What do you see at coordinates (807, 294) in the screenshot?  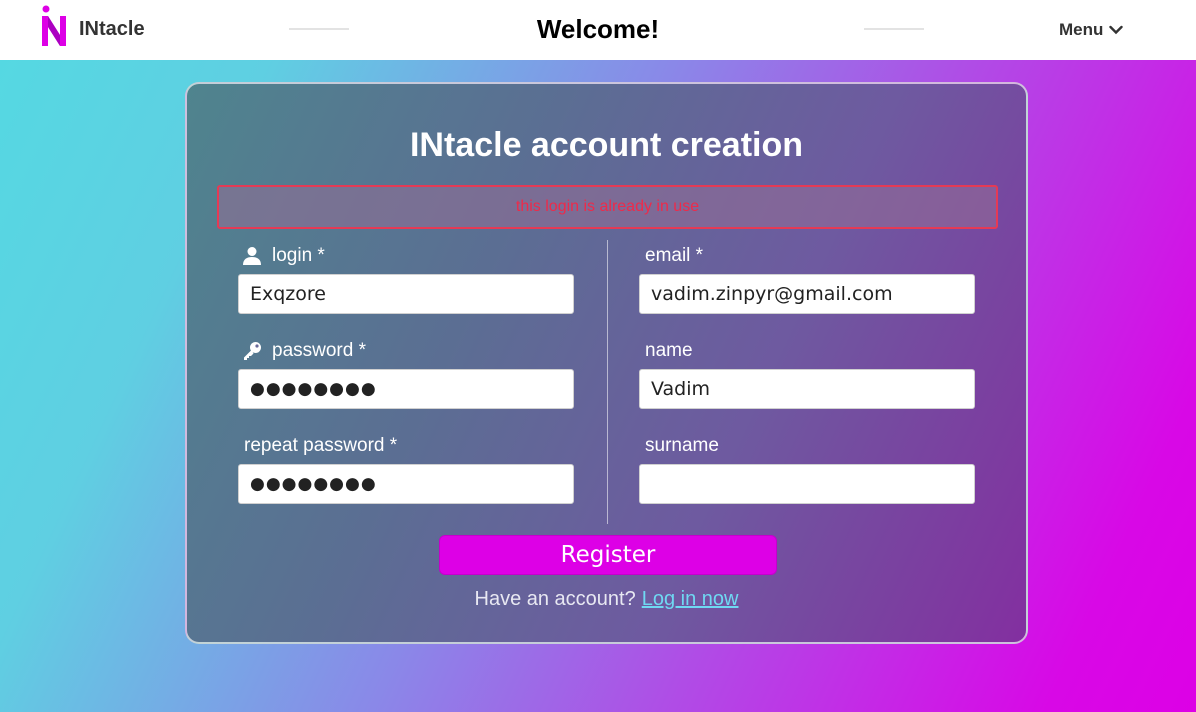 I see `email-input: vadim.zinpyr@gmail.com` at bounding box center [807, 294].